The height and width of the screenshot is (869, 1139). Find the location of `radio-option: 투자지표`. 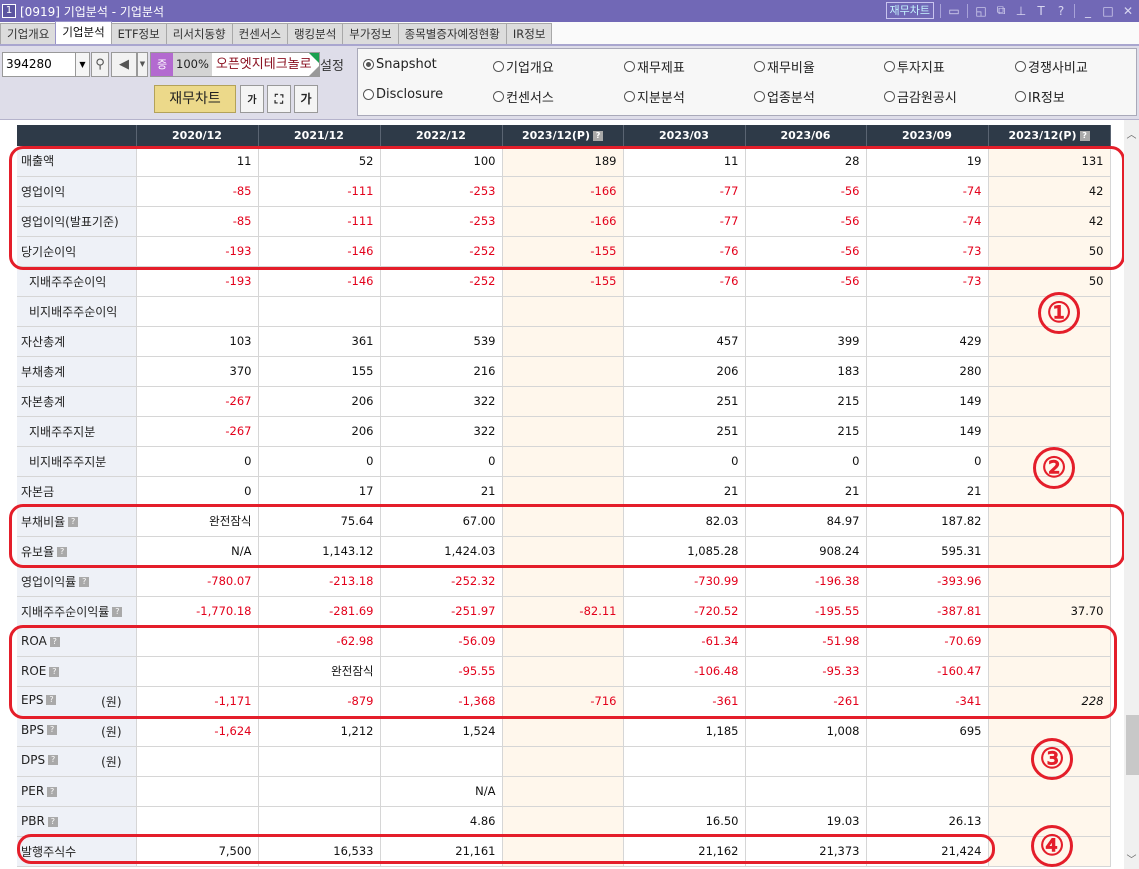

radio-option: 투자지표 is located at coordinates (914, 66).